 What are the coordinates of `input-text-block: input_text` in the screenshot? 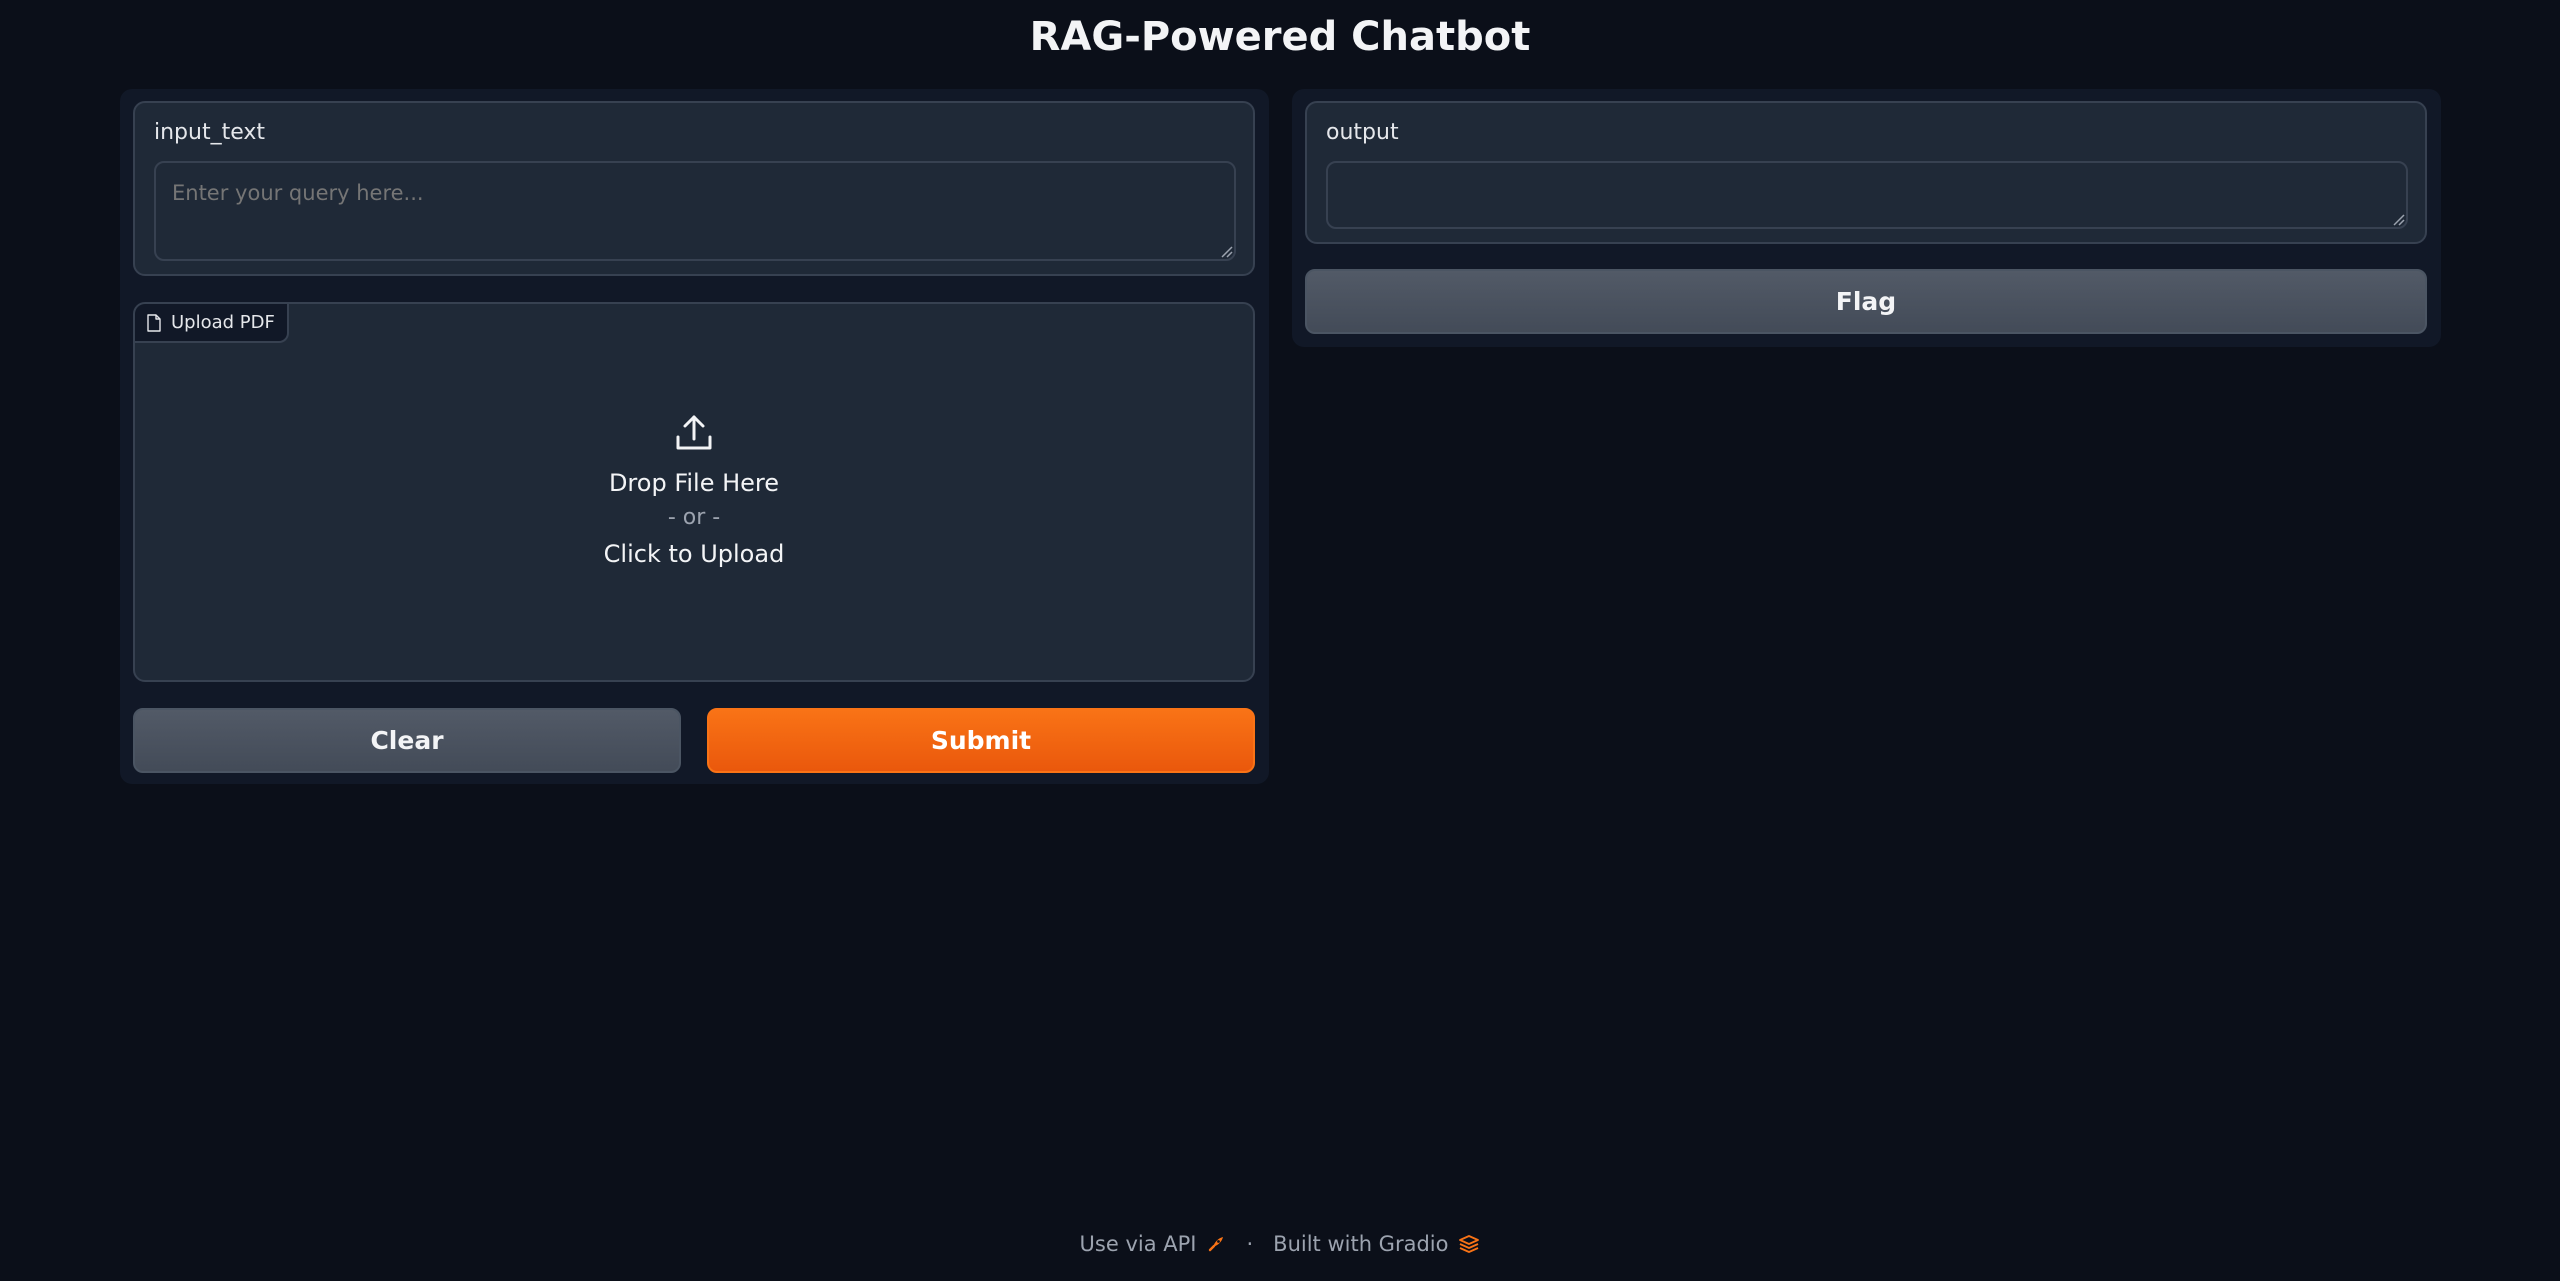 It's located at (694, 188).